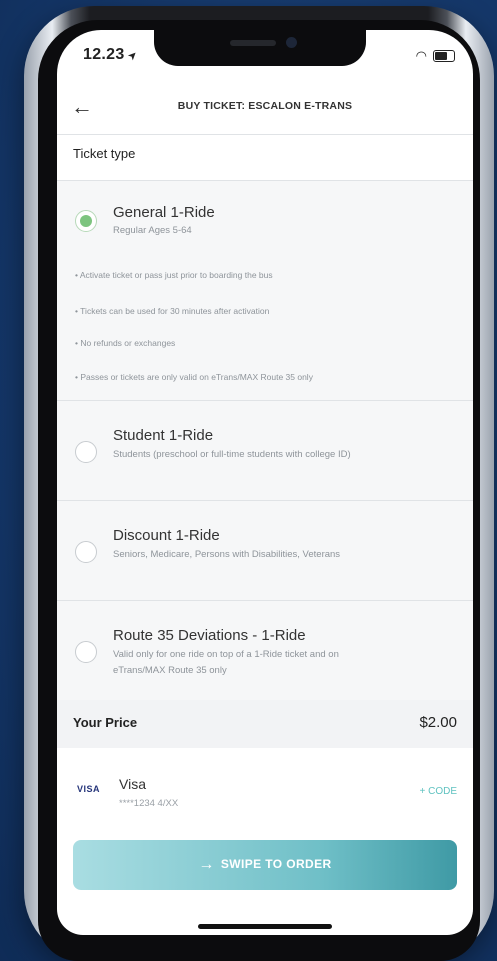 The image size is (497, 961). Describe the element at coordinates (206, 864) in the screenshot. I see `arrow-right-icon: →` at that location.